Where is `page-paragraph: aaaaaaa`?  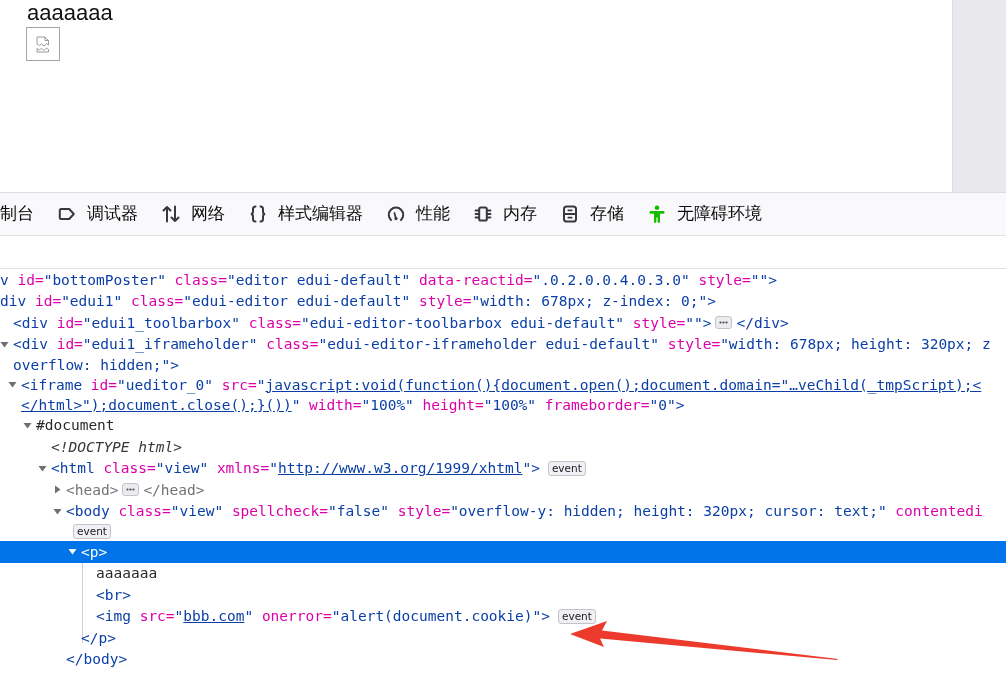 page-paragraph: aaaaaaa is located at coordinates (69, 12).